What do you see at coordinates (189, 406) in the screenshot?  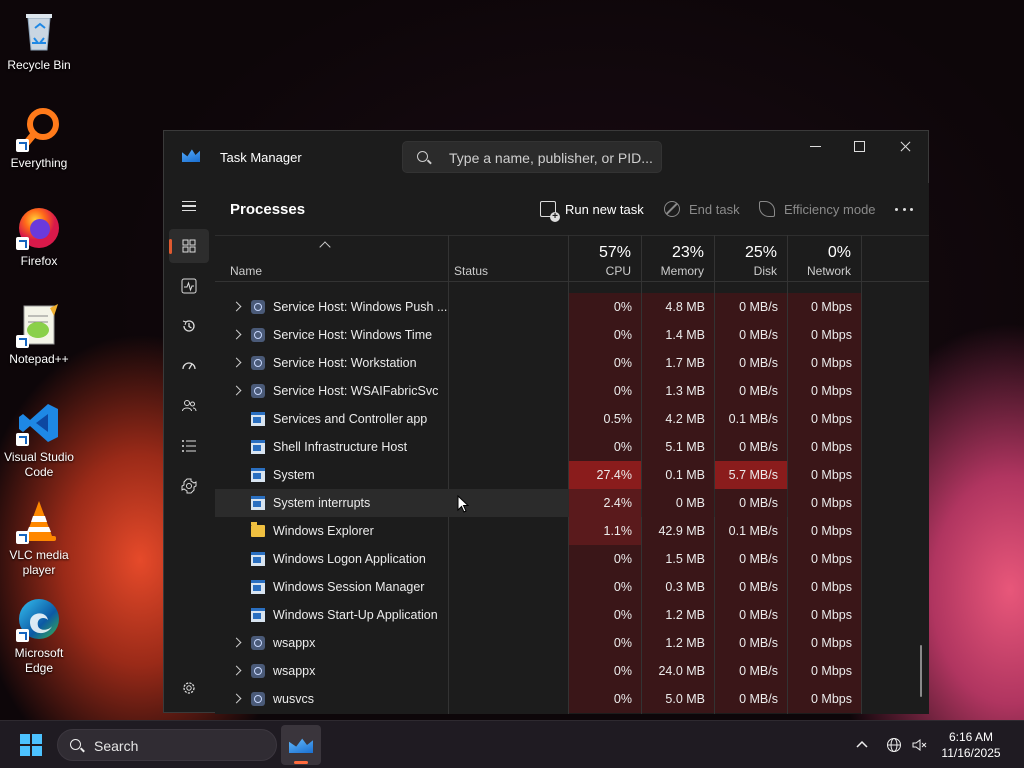 I see `nav-item-users` at bounding box center [189, 406].